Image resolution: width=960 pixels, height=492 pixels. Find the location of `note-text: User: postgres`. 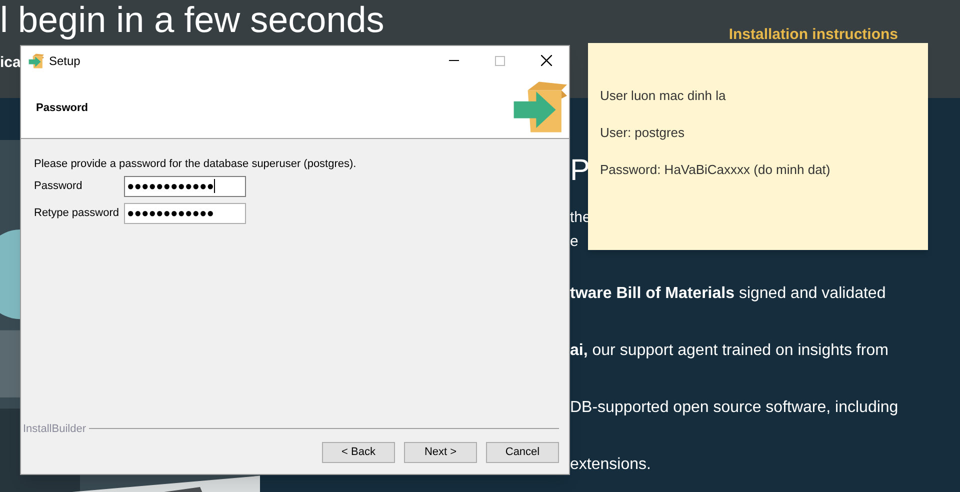

note-text: User: postgres is located at coordinates (643, 133).